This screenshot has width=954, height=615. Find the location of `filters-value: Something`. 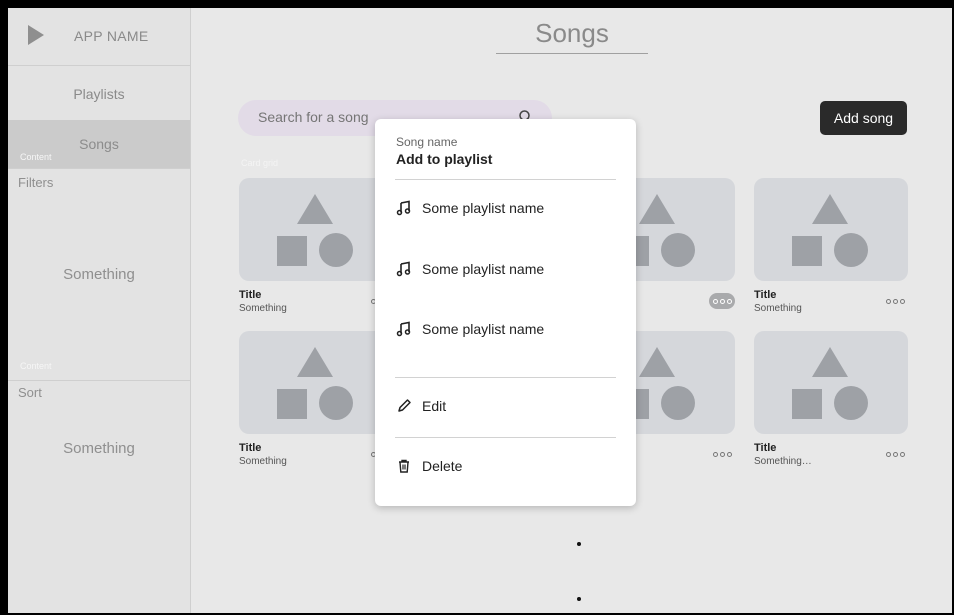

filters-value: Something is located at coordinates (99, 274).